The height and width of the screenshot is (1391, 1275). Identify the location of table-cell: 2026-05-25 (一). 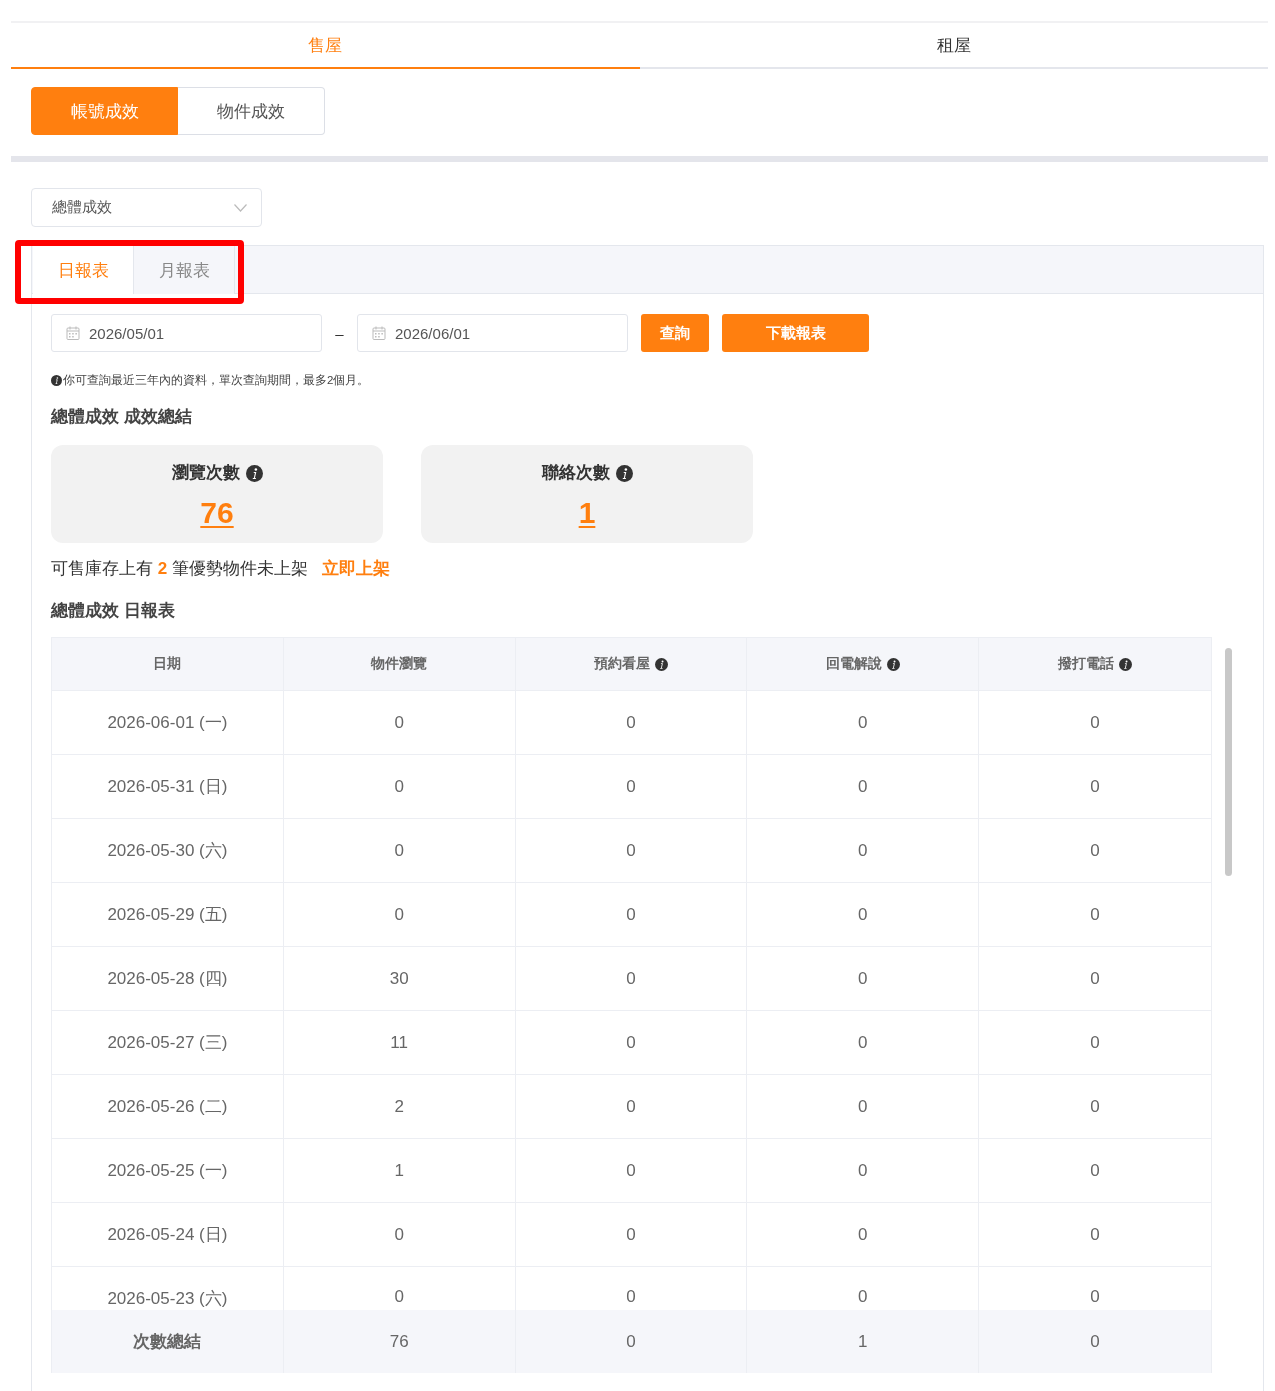
(168, 1170).